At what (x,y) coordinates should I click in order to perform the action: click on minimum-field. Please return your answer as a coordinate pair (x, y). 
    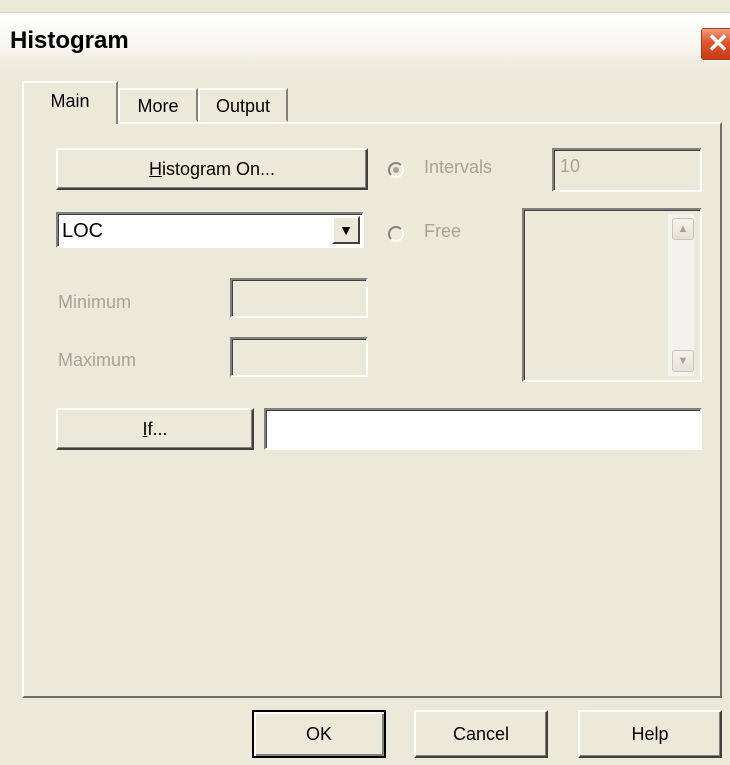
    Looking at the image, I should click on (299, 298).